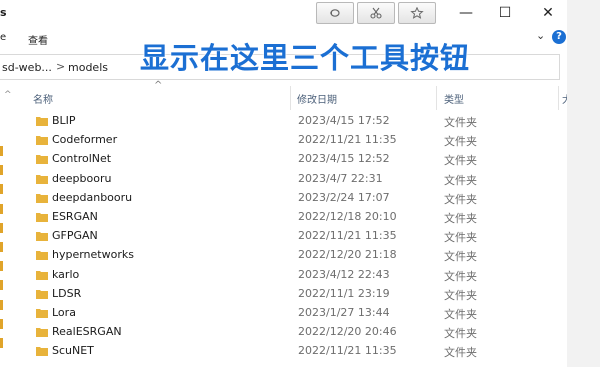 The image size is (600, 367). Describe the element at coordinates (88, 67) in the screenshot. I see `breadcrumb-current: models` at that location.